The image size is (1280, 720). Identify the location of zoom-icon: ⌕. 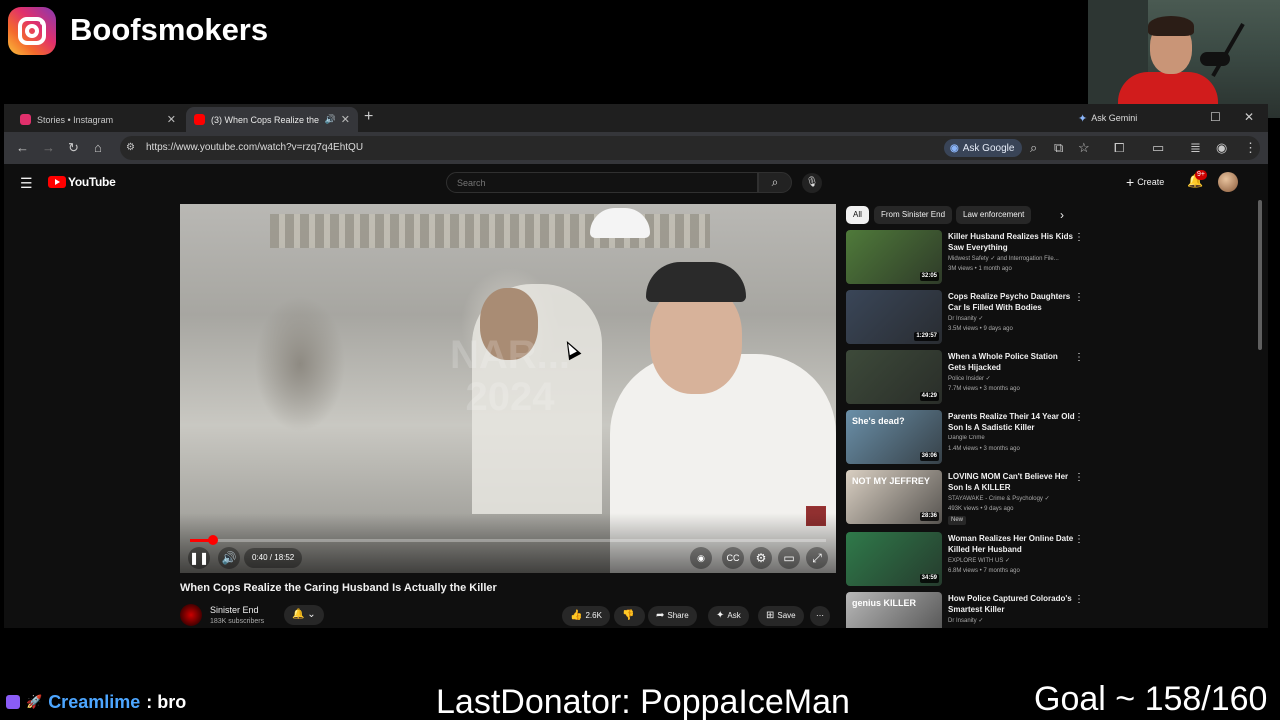
(1033, 148).